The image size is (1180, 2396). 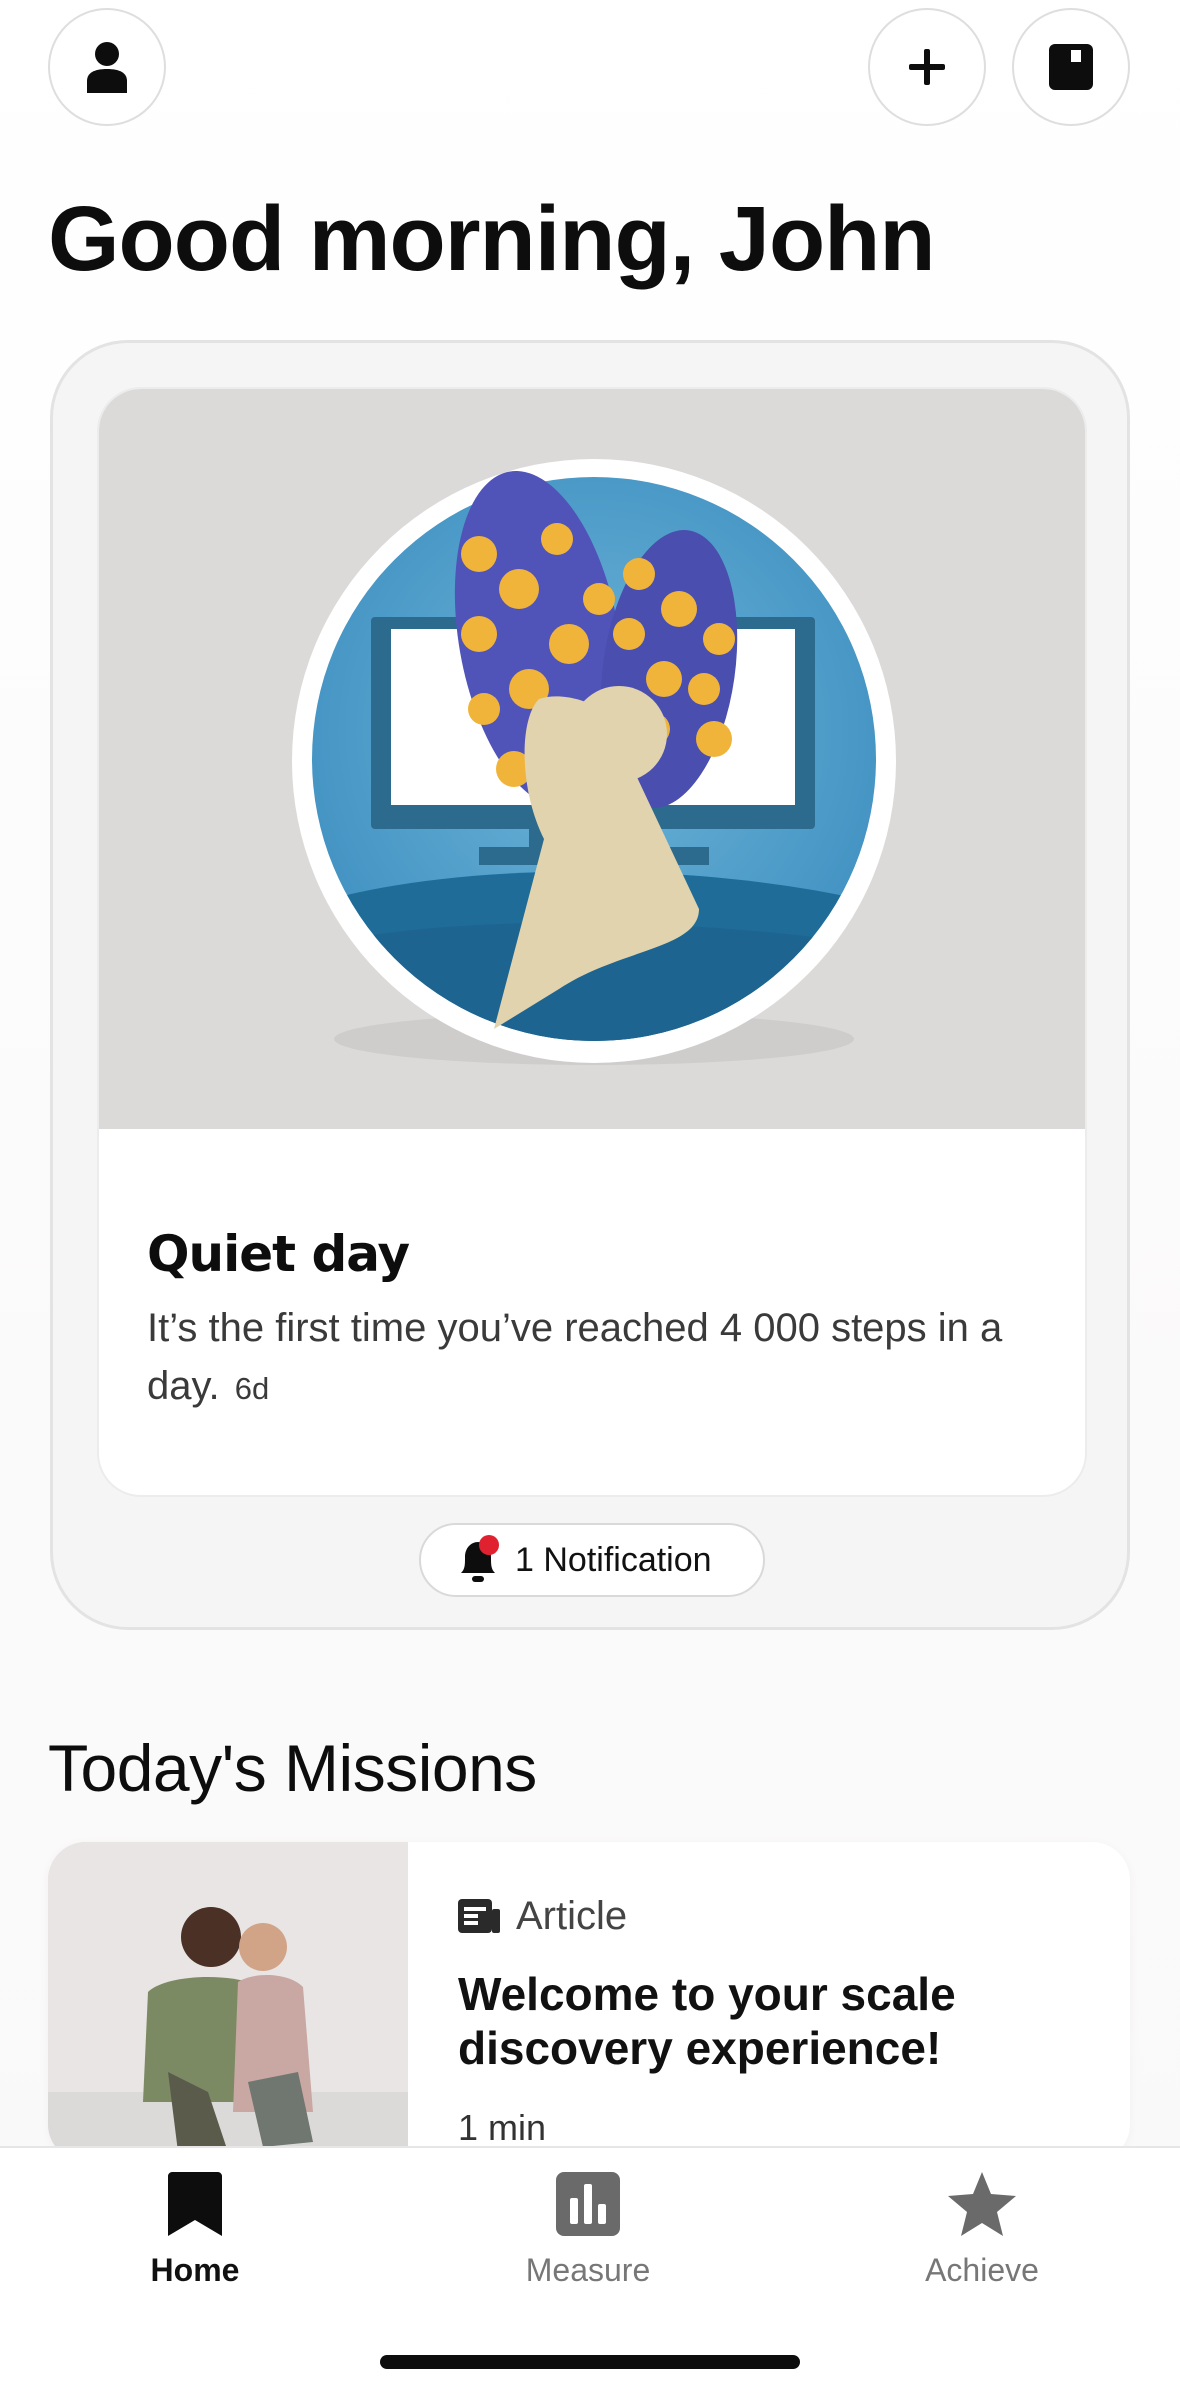 I want to click on tab-measure-label: Measure, so click(x=588, y=2270).